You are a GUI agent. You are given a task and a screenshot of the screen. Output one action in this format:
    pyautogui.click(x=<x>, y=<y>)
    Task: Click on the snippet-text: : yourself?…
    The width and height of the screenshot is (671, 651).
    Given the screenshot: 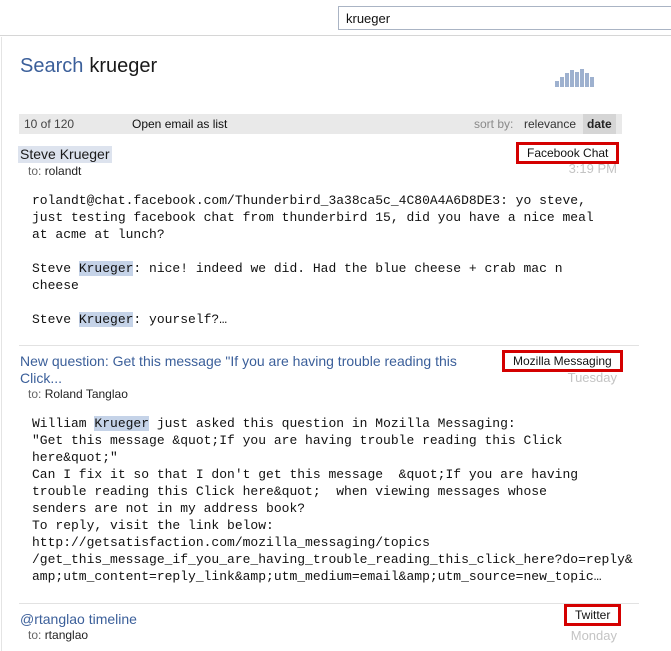 What is the action you would take?
    pyautogui.click(x=180, y=319)
    